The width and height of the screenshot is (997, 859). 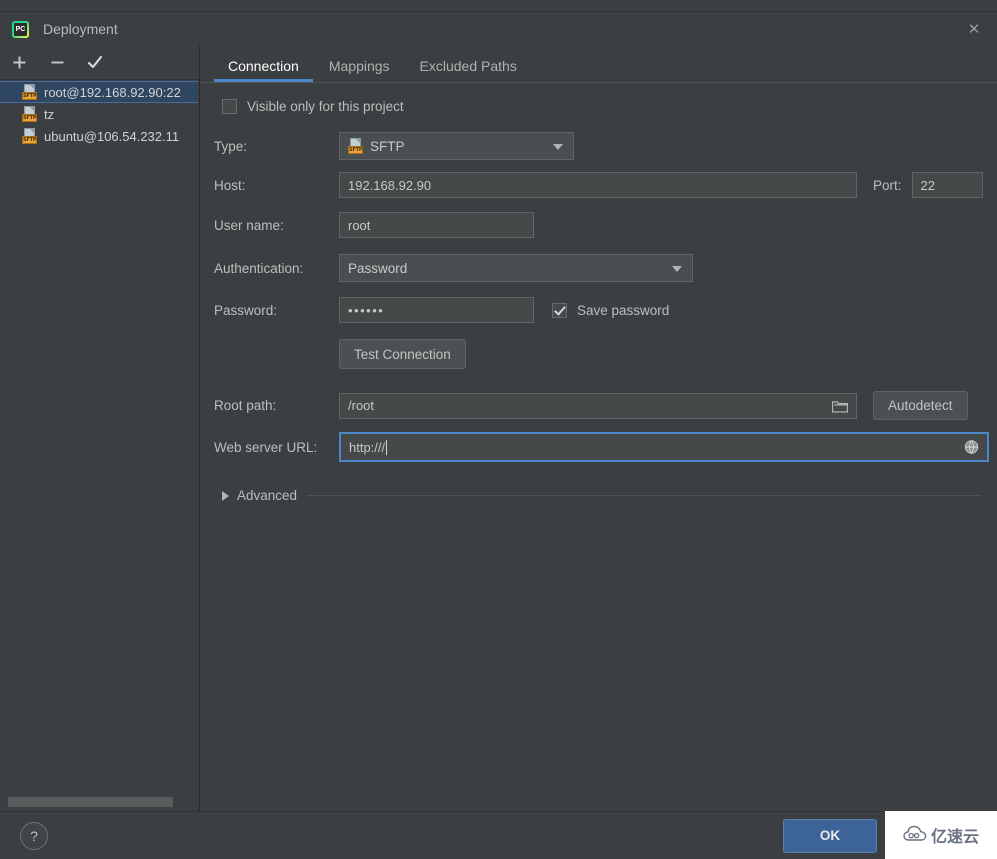 I want to click on dialog-tab-strip: Connection Mappings Excluded Paths, so click(x=598, y=64).